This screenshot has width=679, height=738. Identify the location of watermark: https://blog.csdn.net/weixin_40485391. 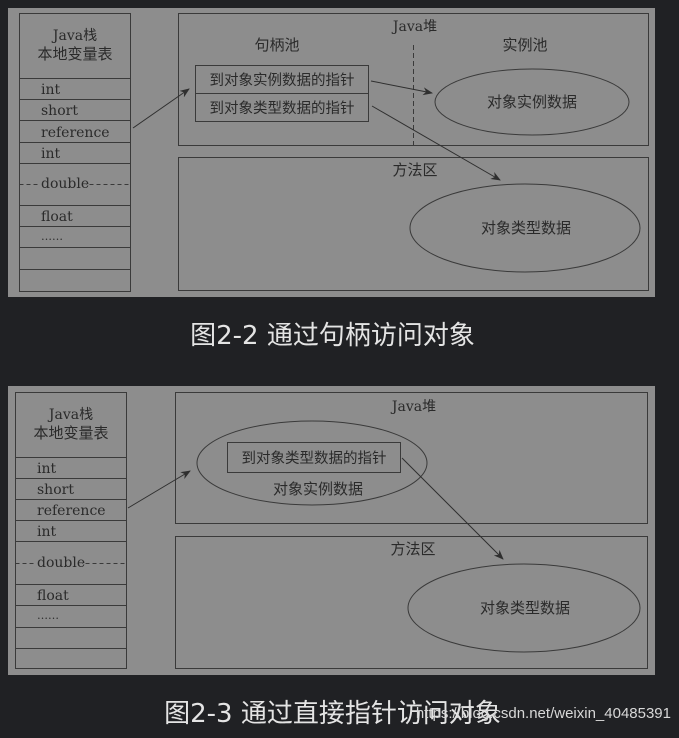
(543, 713).